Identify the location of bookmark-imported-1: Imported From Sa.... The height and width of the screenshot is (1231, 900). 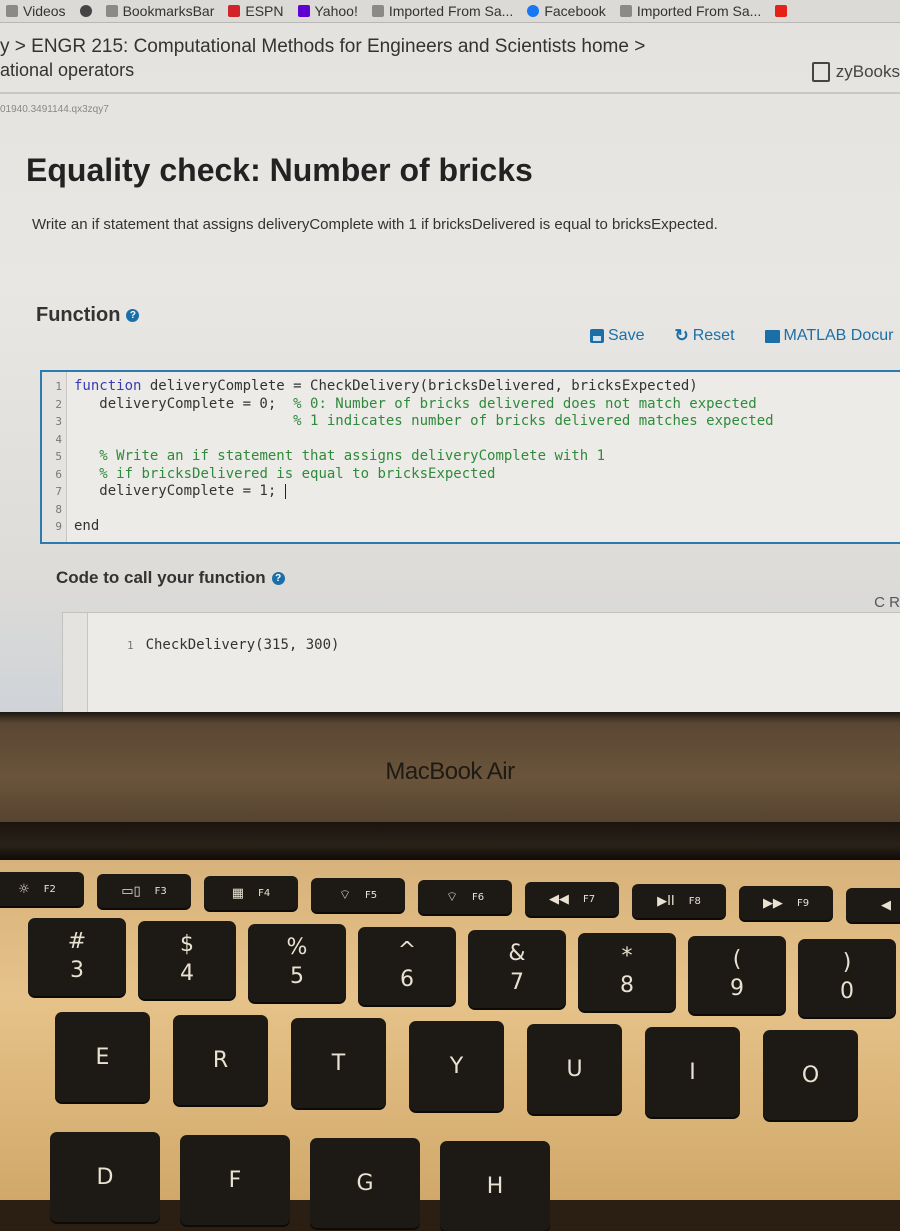
(442, 11).